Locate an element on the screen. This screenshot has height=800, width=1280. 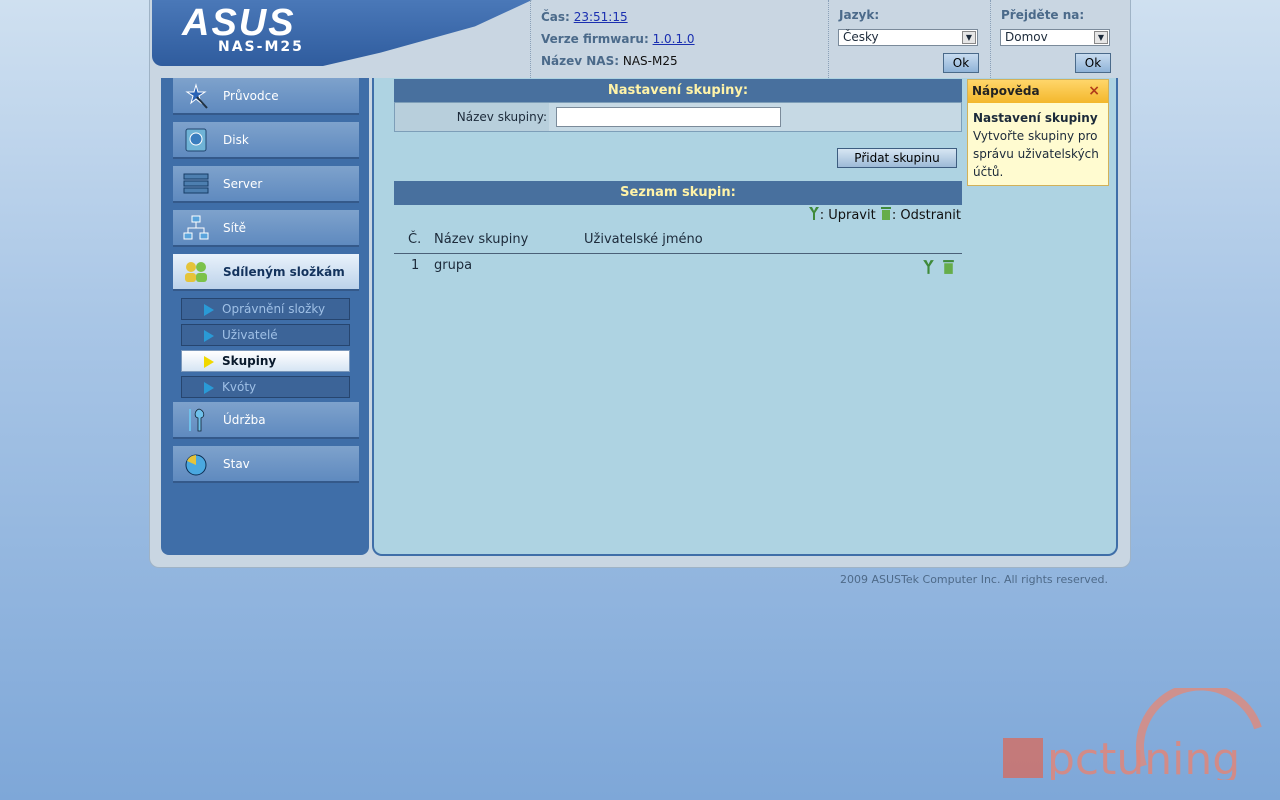
add-group-button: Přidat skupinu is located at coordinates (897, 158).